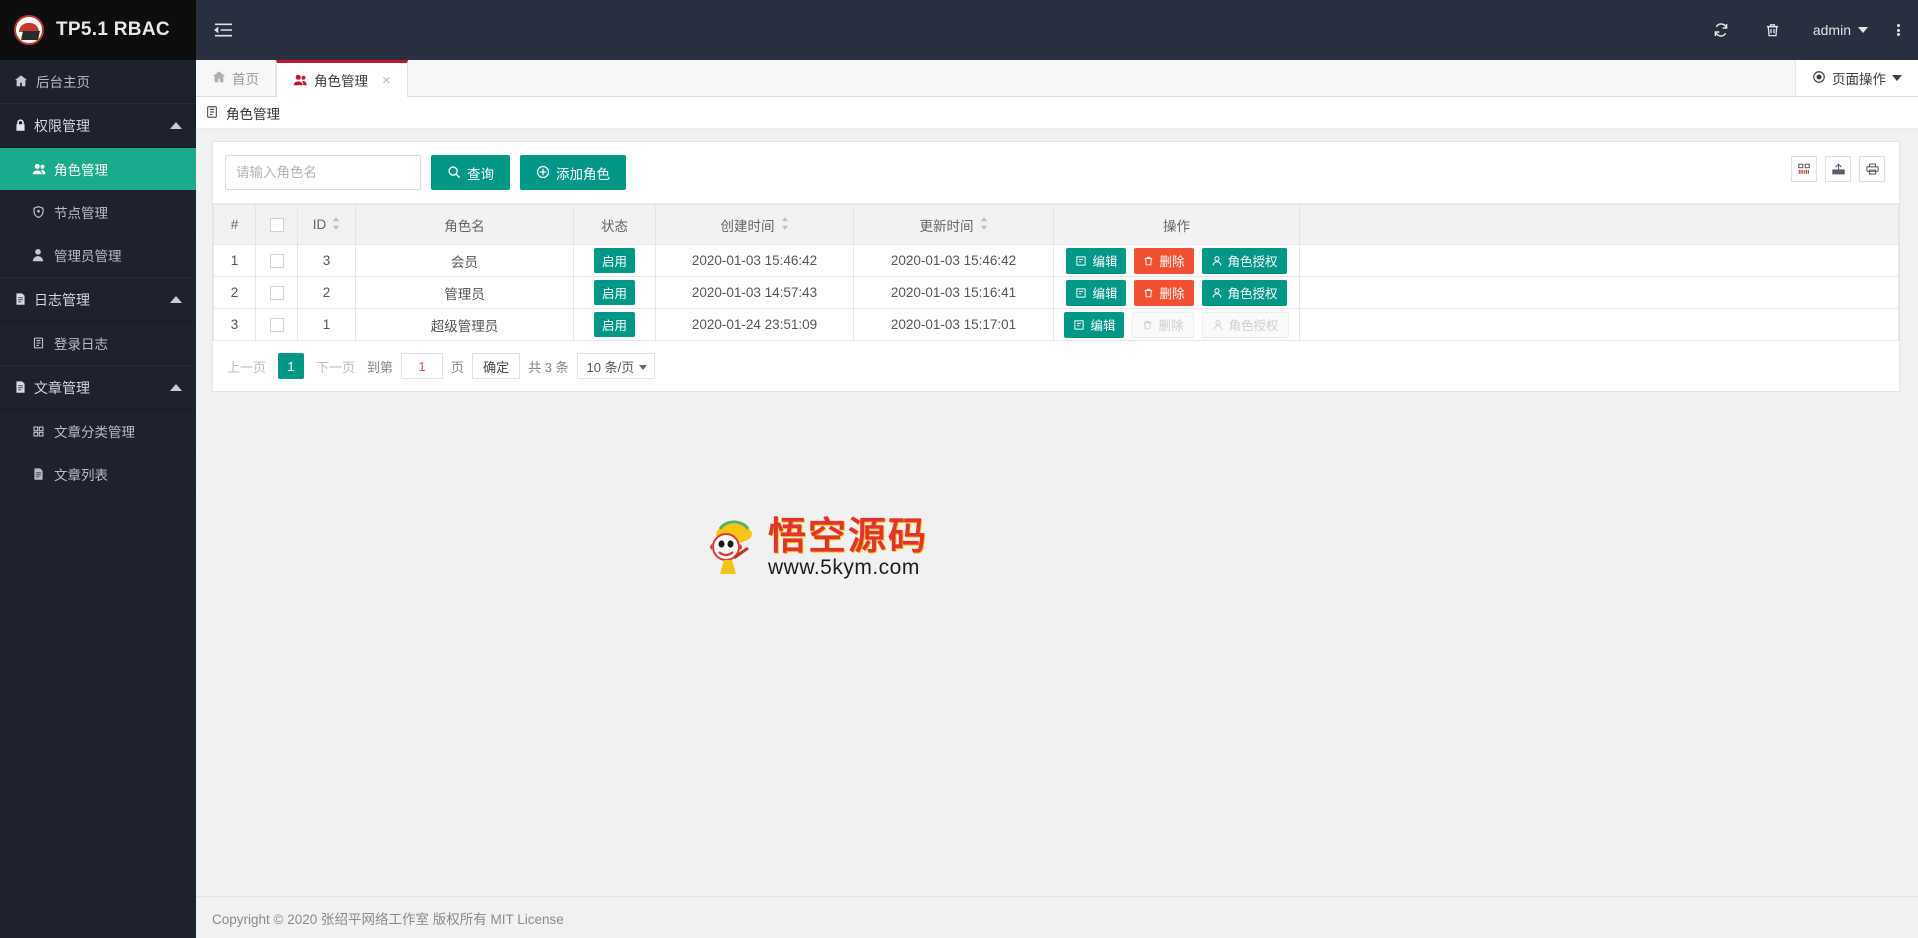 The height and width of the screenshot is (938, 1918). I want to click on tab-home: 首页, so click(236, 77).